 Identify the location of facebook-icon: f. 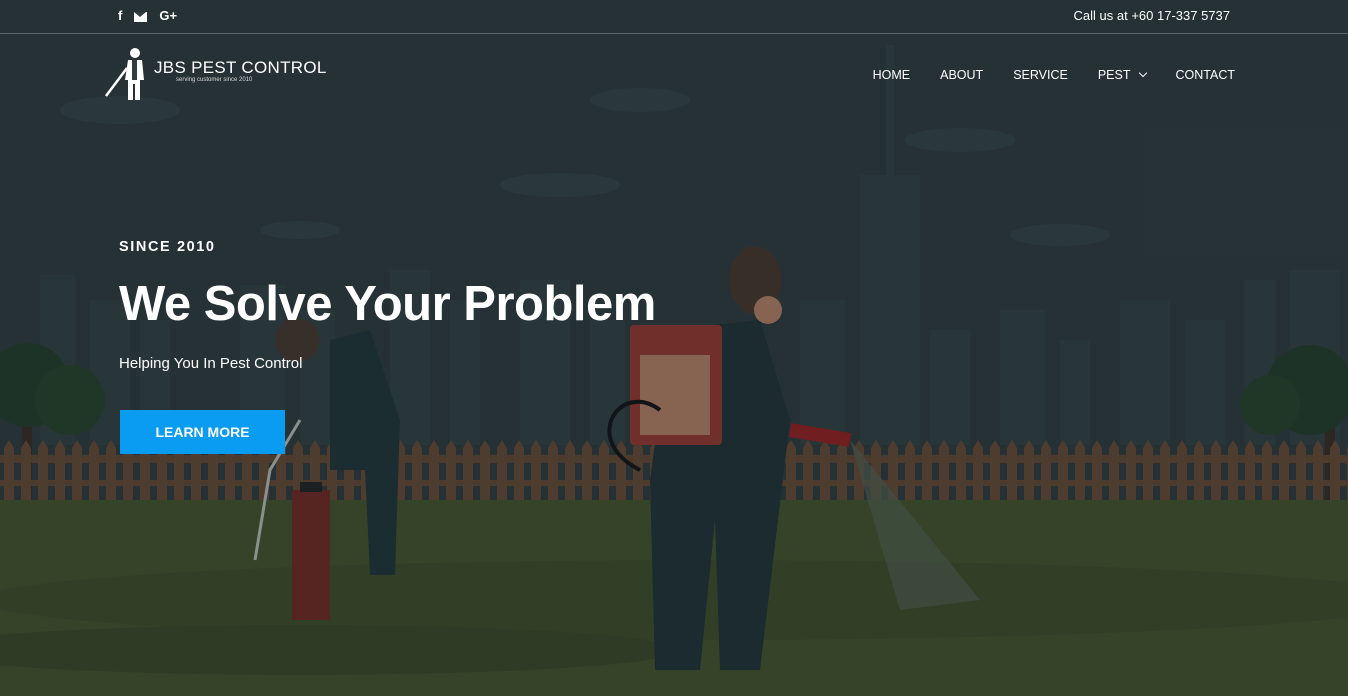
(120, 16).